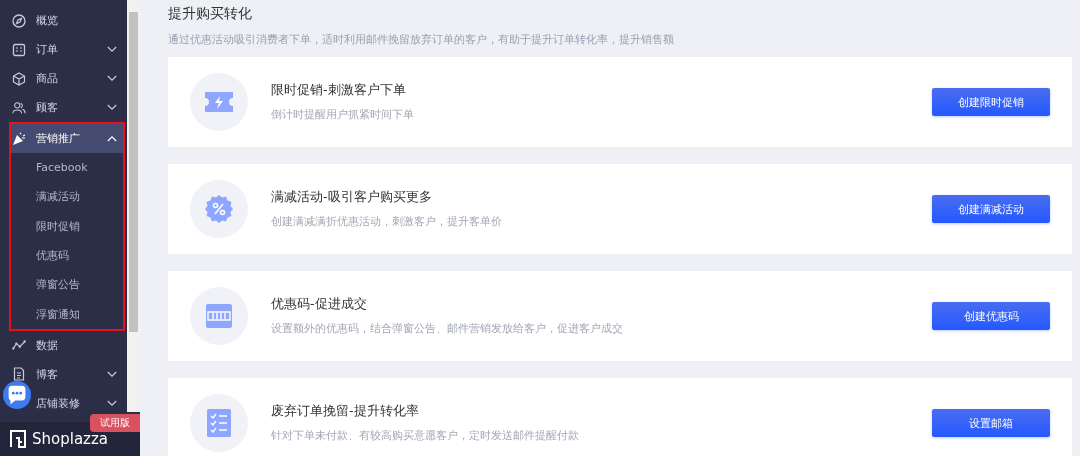  Describe the element at coordinates (67, 226) in the screenshot. I see `submenu-item: 限时促销` at that location.